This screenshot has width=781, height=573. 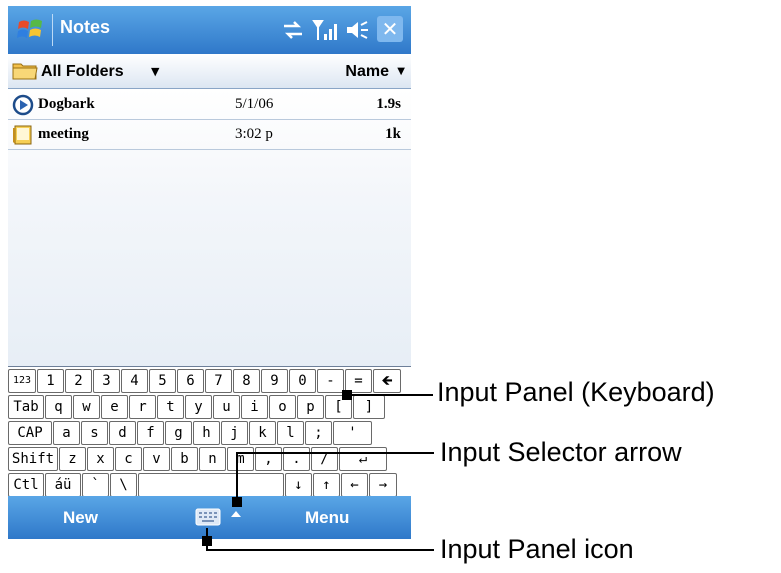 I want to click on key-f: f, so click(x=150, y=433).